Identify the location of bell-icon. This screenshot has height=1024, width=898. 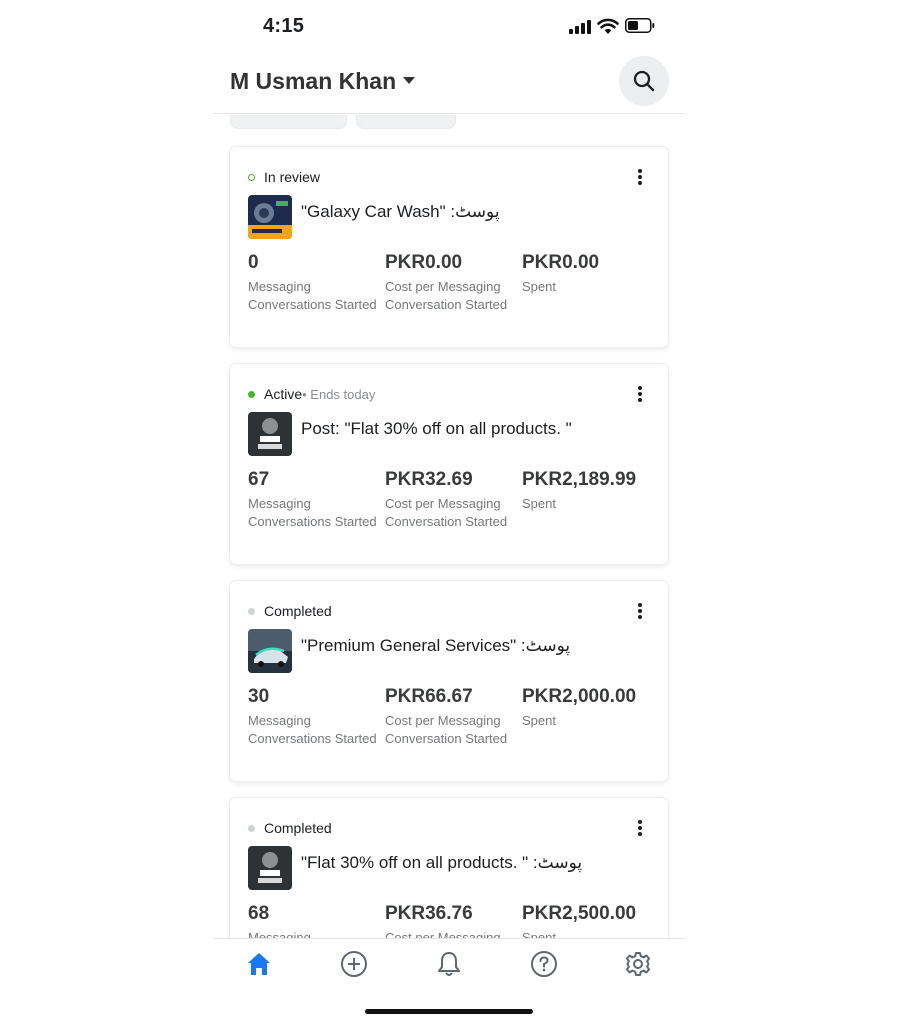
(449, 964).